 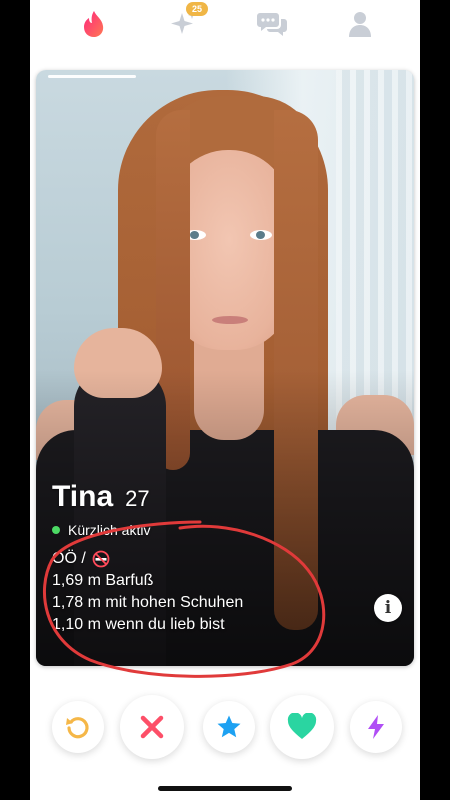 I want to click on photo-progress-bar, so click(x=92, y=76).